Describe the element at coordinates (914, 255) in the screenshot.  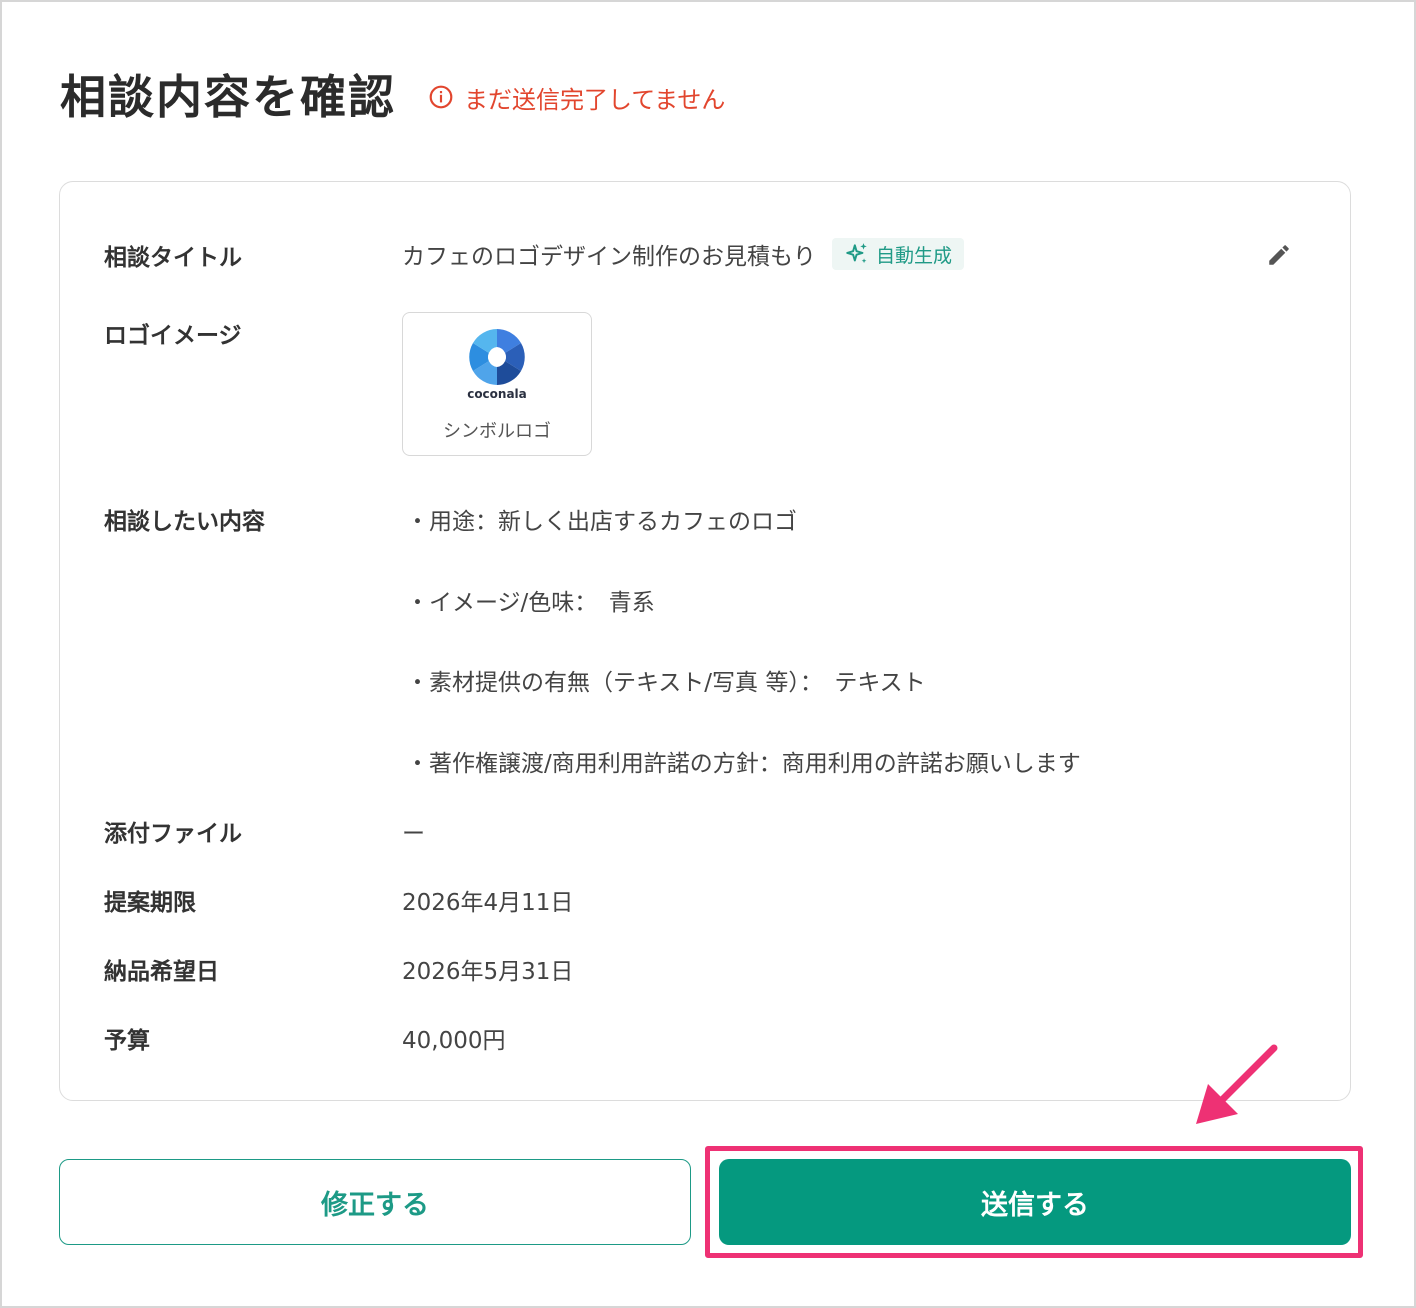
I see `auto-badge-label: 自動生成` at that location.